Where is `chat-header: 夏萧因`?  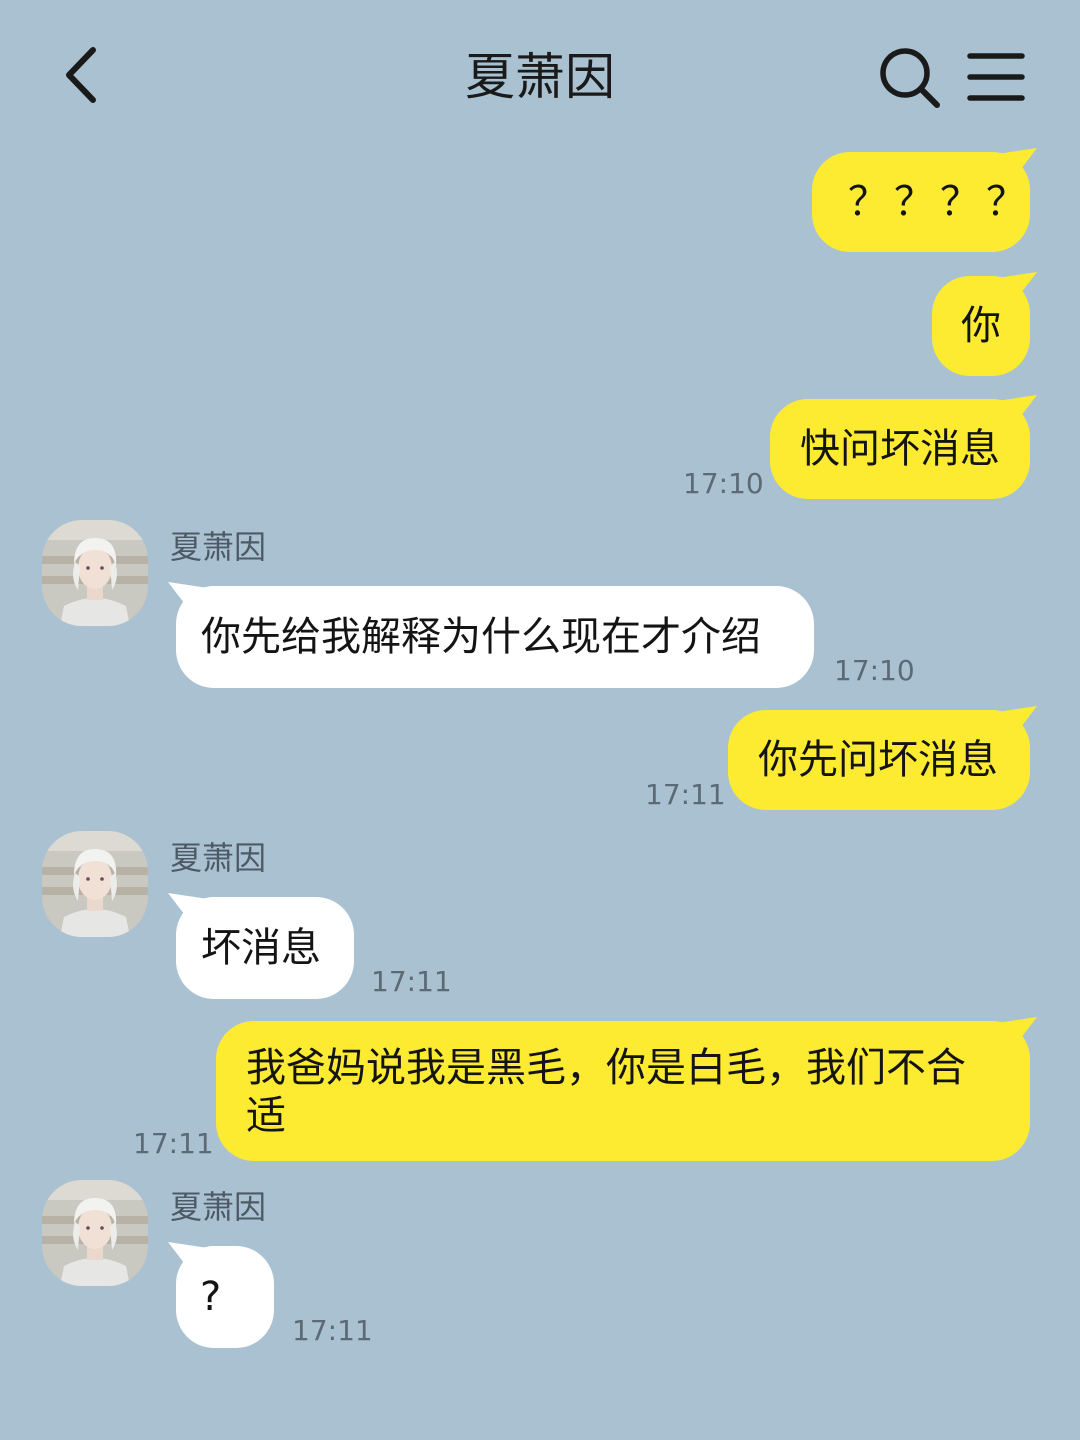
chat-header: 夏萧因 is located at coordinates (540, 75).